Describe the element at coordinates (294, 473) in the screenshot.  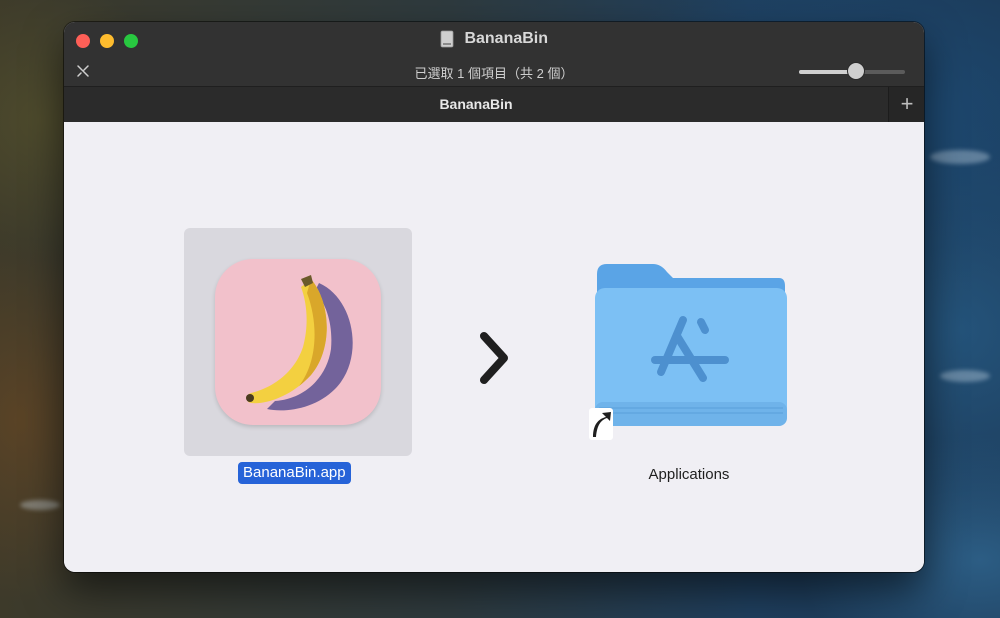
I see `bananabin-app-label: BananaBin.app` at that location.